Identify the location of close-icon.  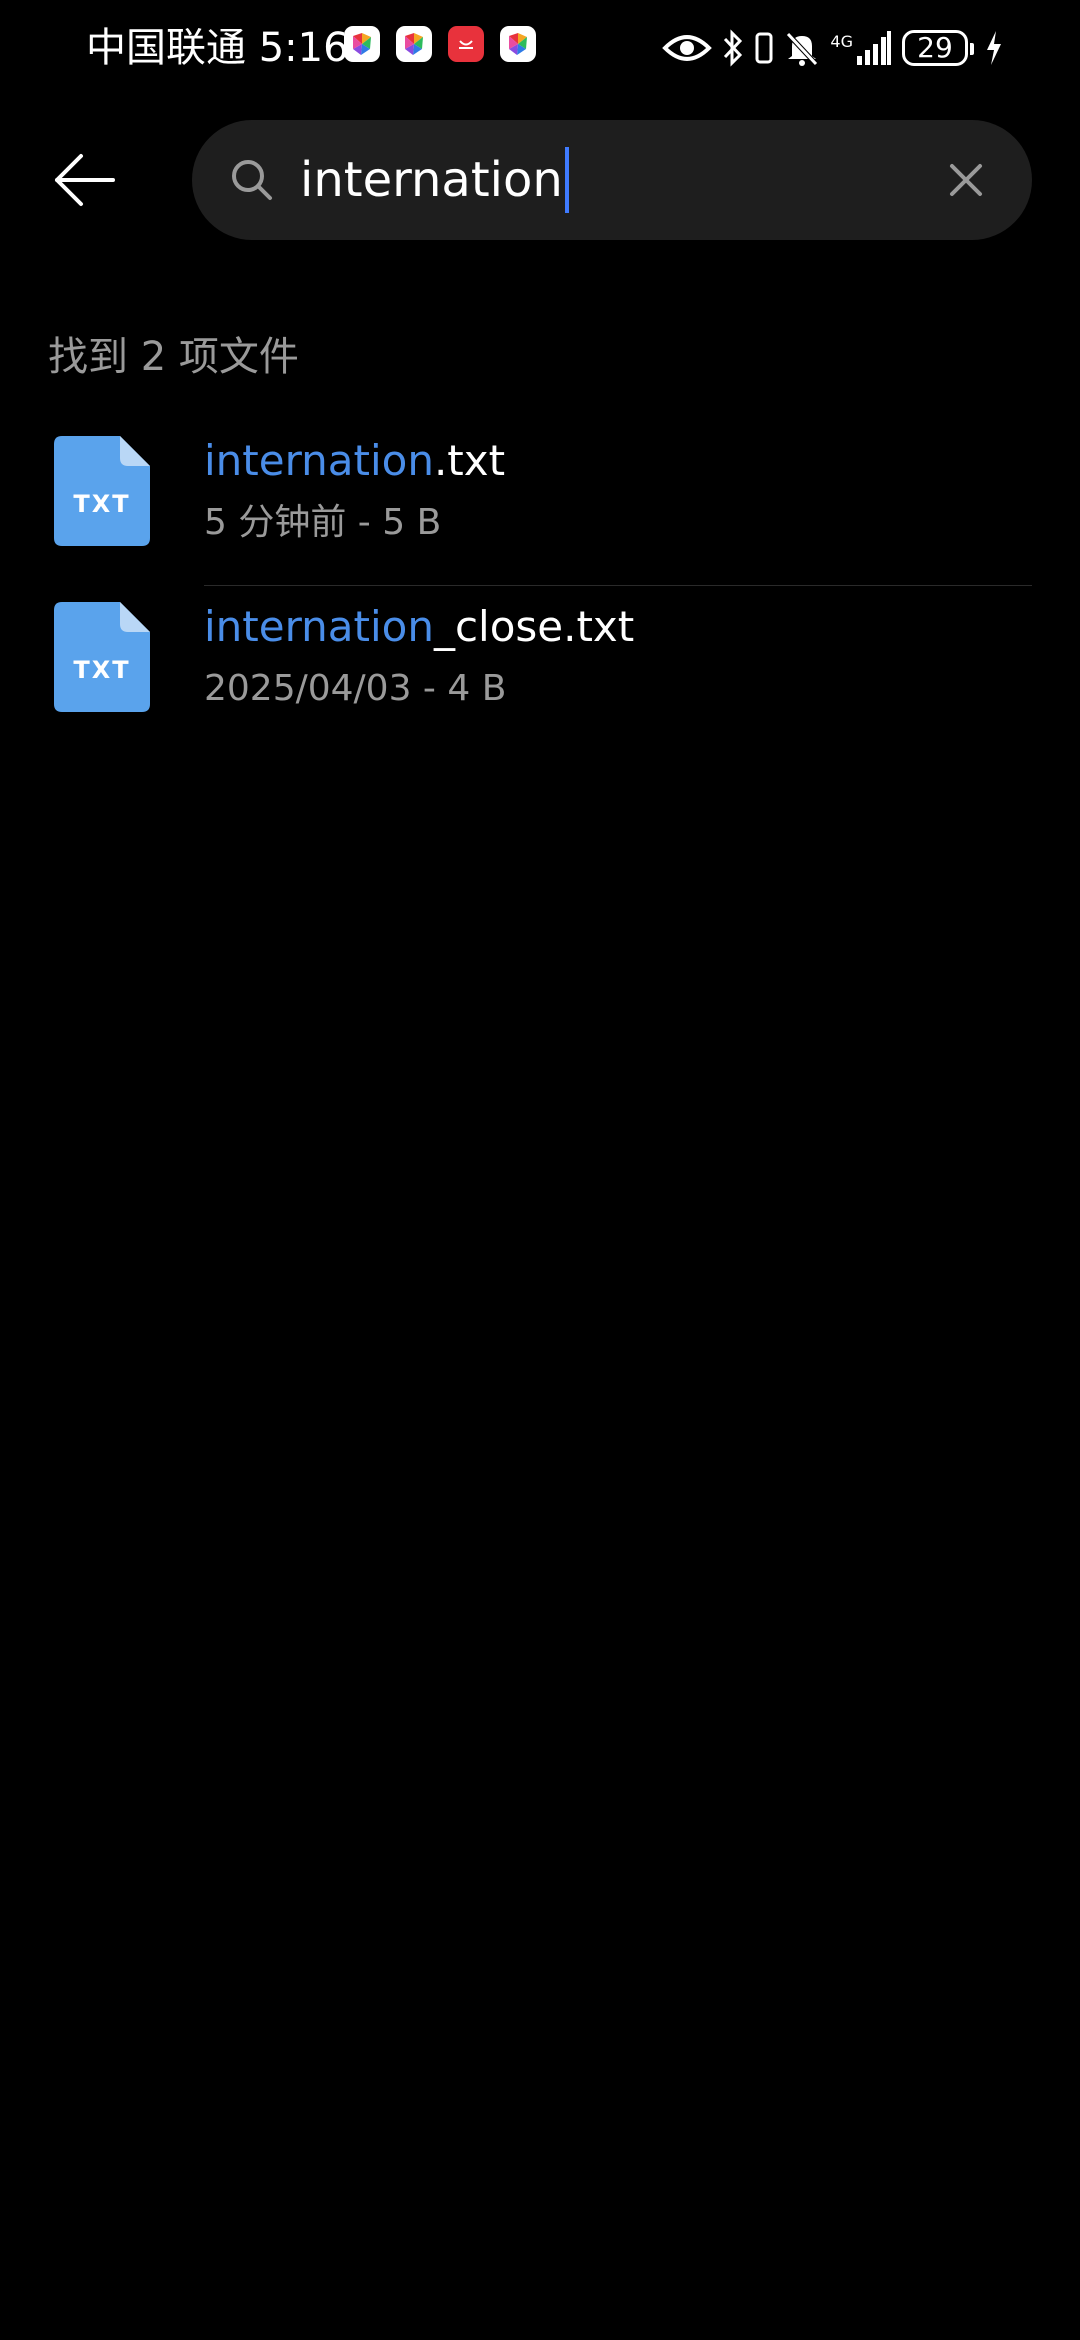
(966, 180).